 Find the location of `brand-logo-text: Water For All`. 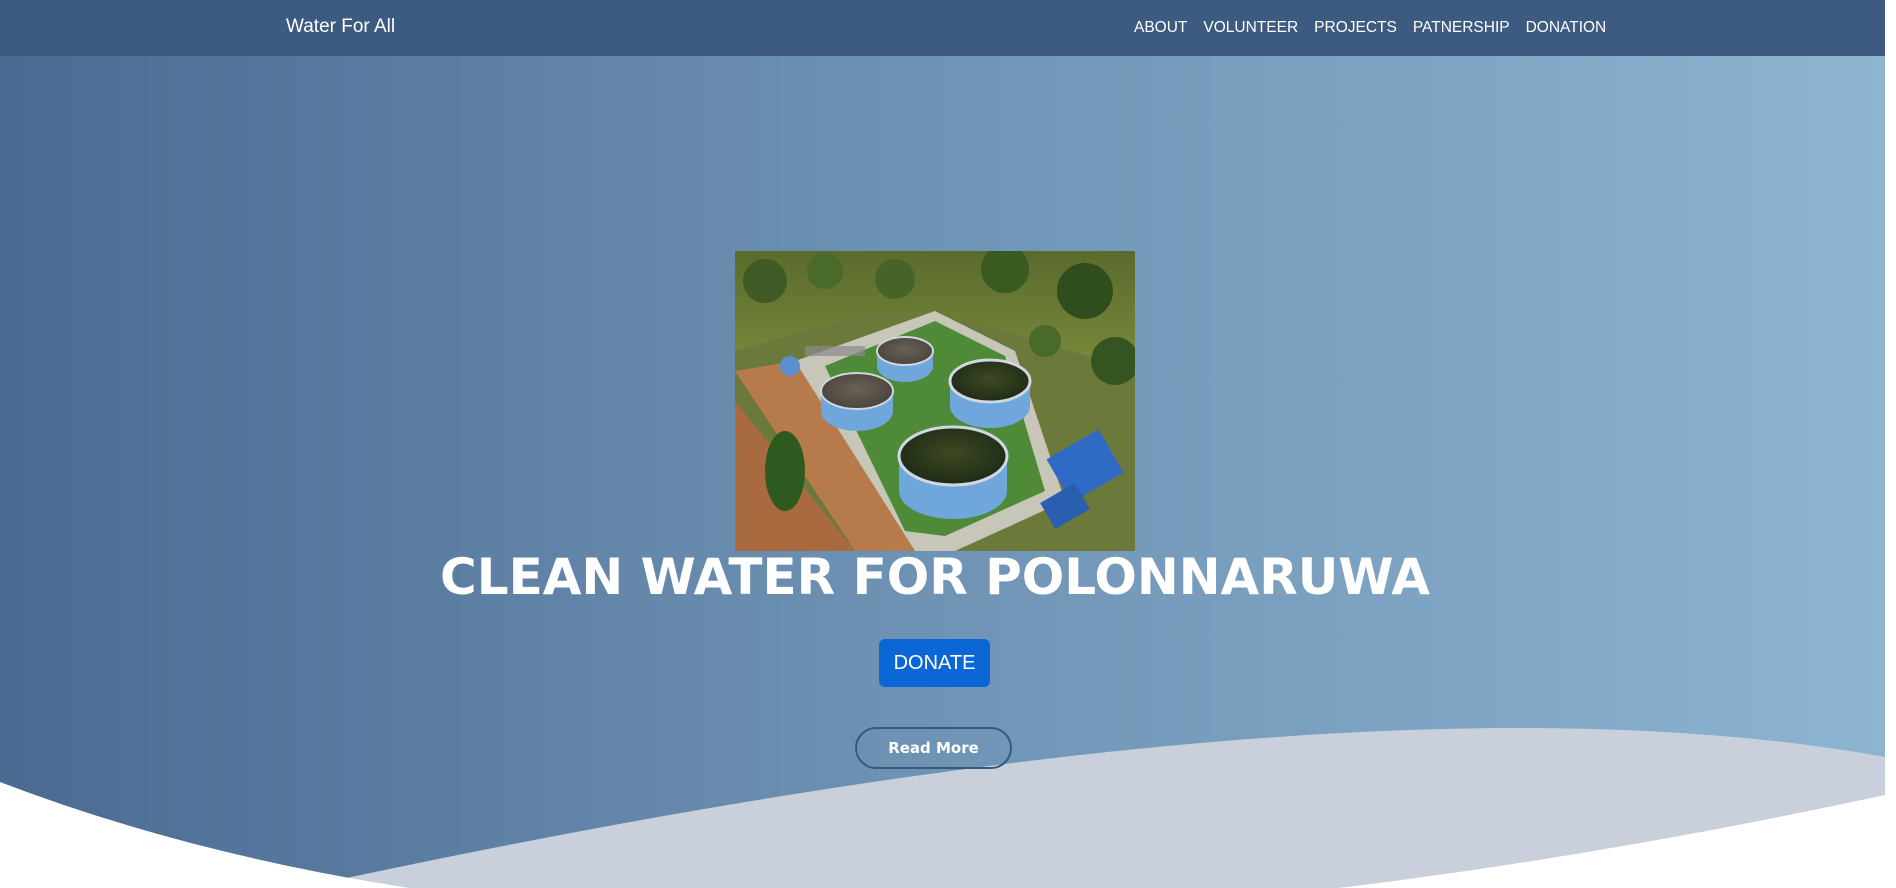

brand-logo-text: Water For All is located at coordinates (340, 27).